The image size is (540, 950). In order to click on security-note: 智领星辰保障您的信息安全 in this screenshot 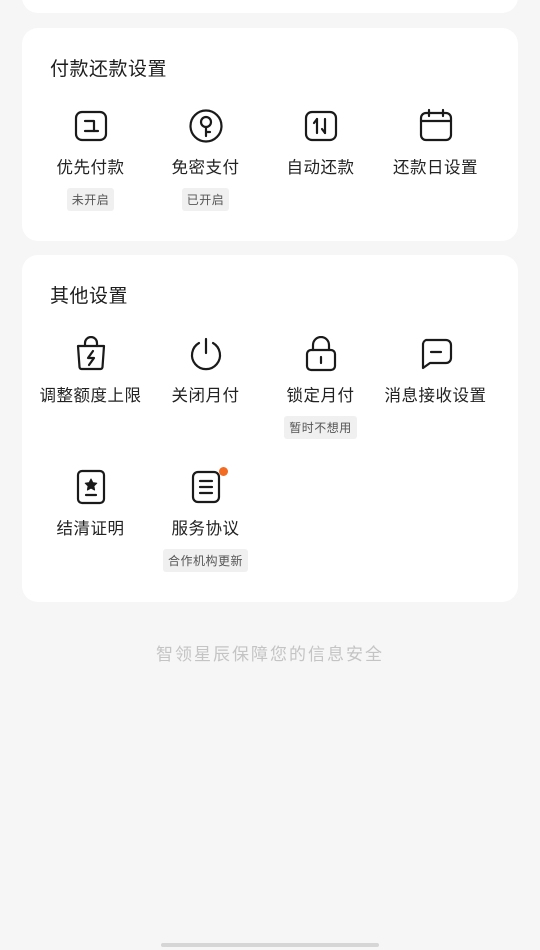, I will do `click(270, 655)`.